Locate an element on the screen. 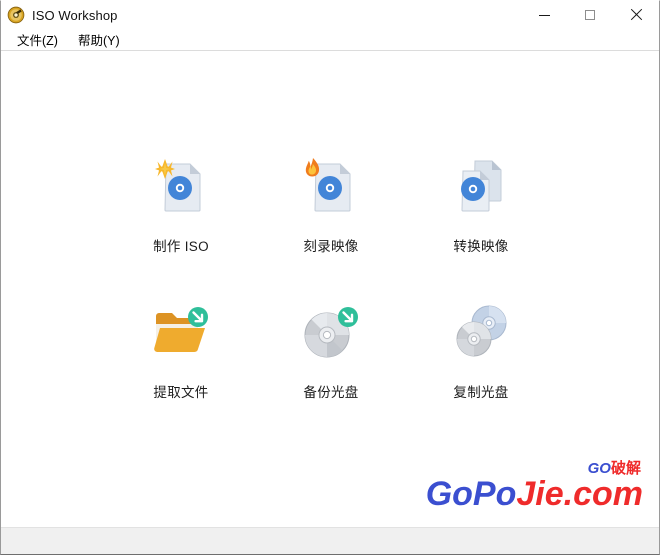  watermark-sup-cn: 破解 is located at coordinates (625, 468).